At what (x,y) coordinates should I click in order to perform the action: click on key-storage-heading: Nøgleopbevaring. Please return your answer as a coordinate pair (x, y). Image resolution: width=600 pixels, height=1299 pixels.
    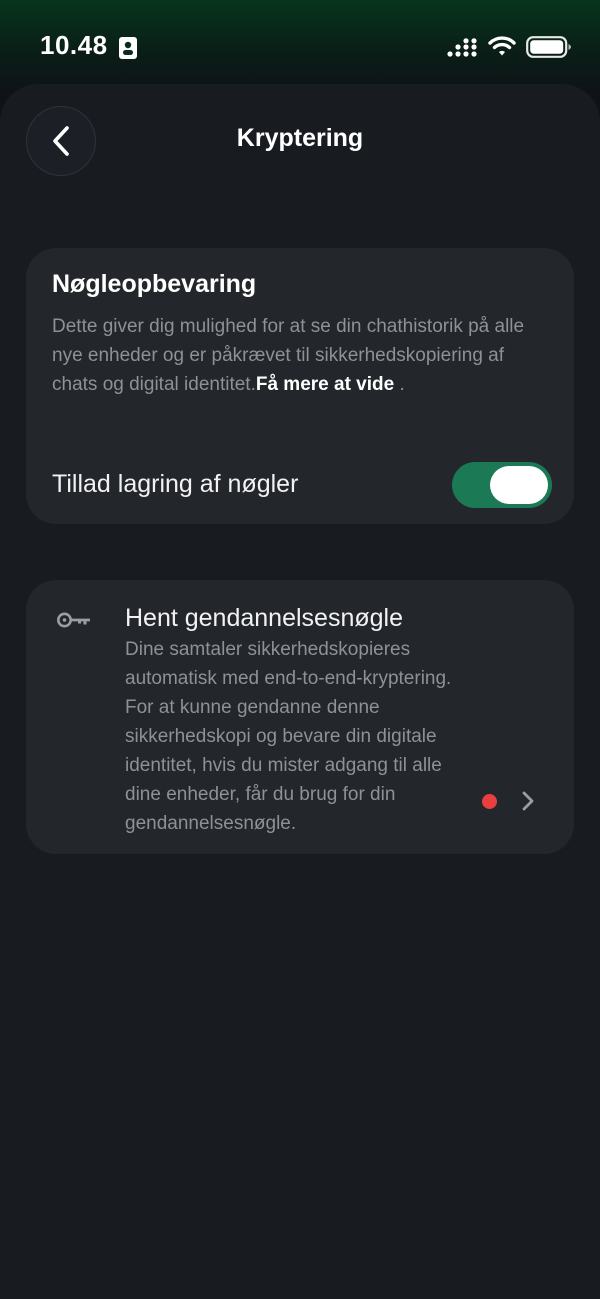
    Looking at the image, I should click on (154, 284).